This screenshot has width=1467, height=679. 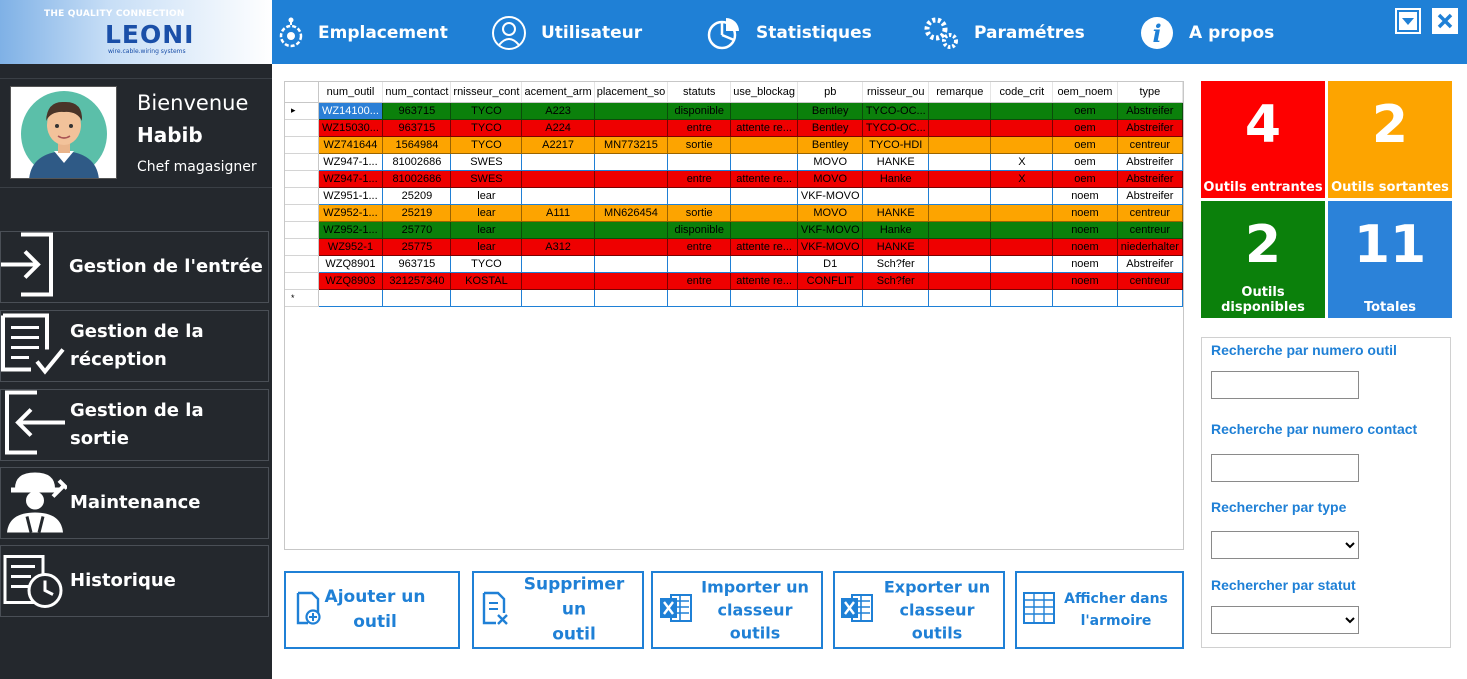 What do you see at coordinates (960, 92) in the screenshot?
I see `column-header: remarque` at bounding box center [960, 92].